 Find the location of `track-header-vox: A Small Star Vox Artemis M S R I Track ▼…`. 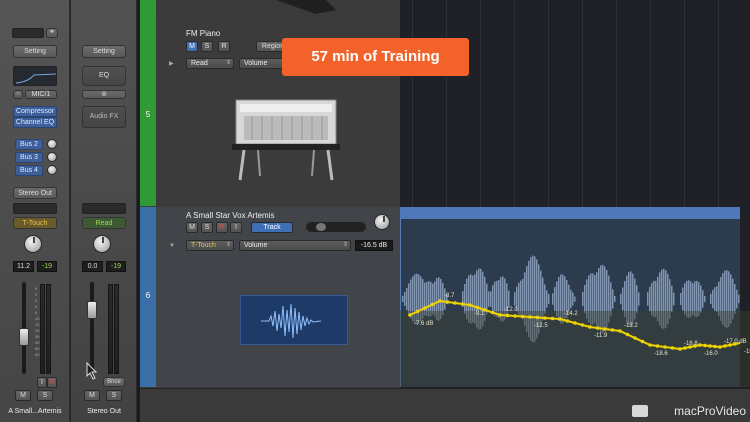

track-header-vox: A Small Star Vox Artemis M S R I Track ▼… is located at coordinates (278, 297).